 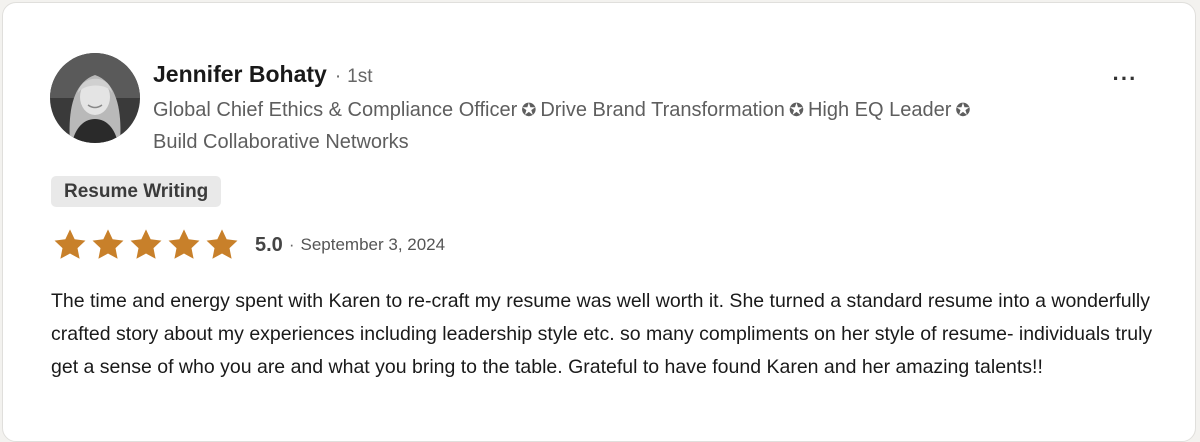 I want to click on headline-part: High EQ Leader, so click(x=879, y=110).